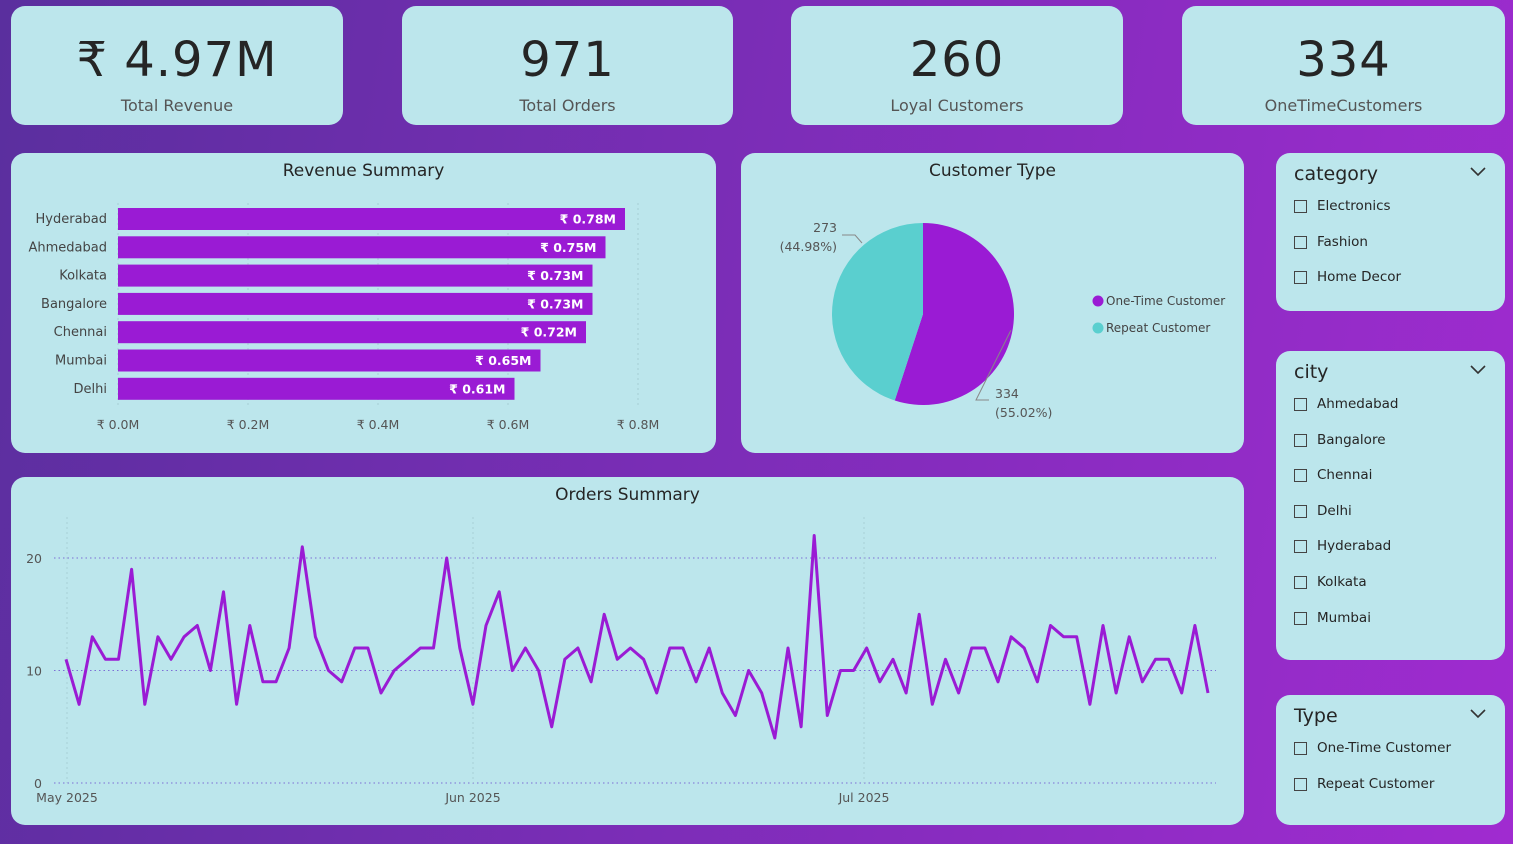 Image resolution: width=1513 pixels, height=844 pixels. I want to click on x-tick-label: ₹ 0.8M, so click(638, 424).